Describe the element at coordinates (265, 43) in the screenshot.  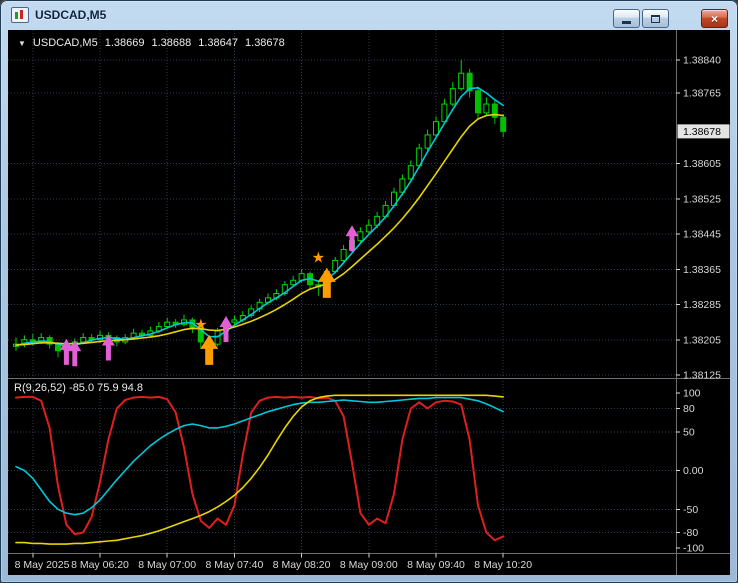
I see `ohlc-close: 1.38678` at that location.